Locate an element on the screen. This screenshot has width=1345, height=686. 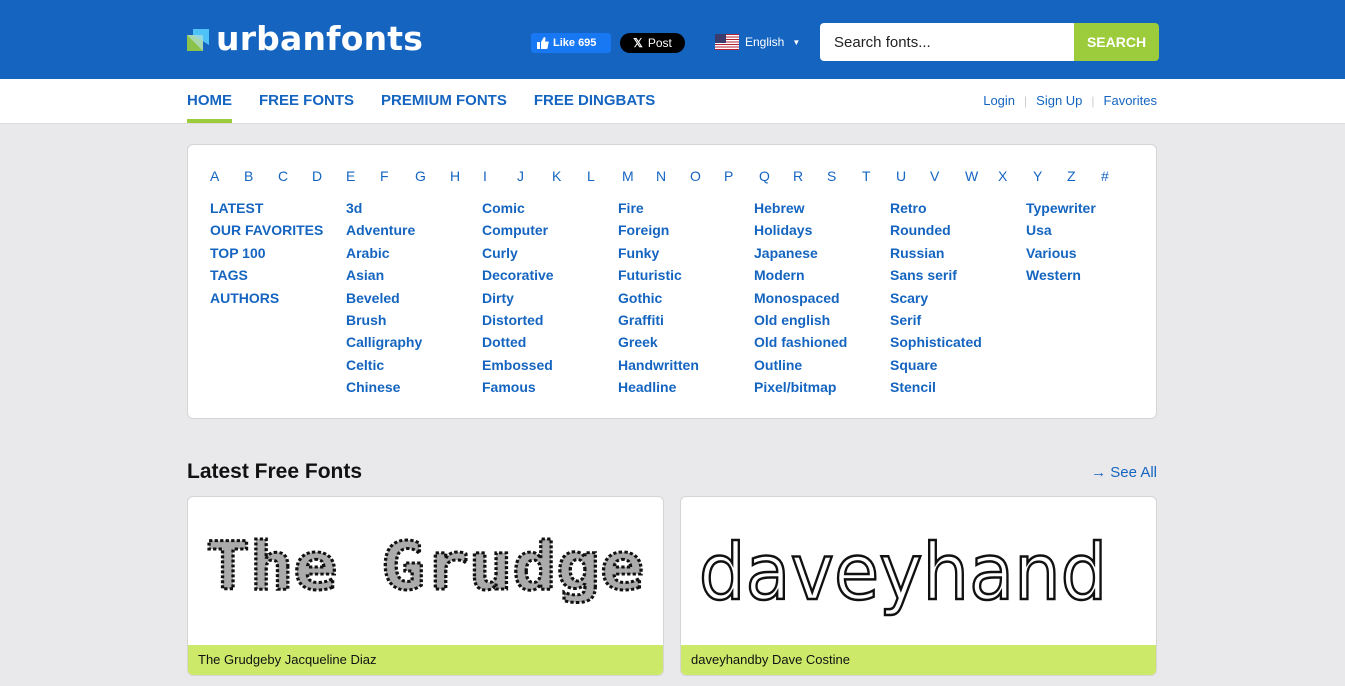
alphabet-letter: O is located at coordinates (707, 176).